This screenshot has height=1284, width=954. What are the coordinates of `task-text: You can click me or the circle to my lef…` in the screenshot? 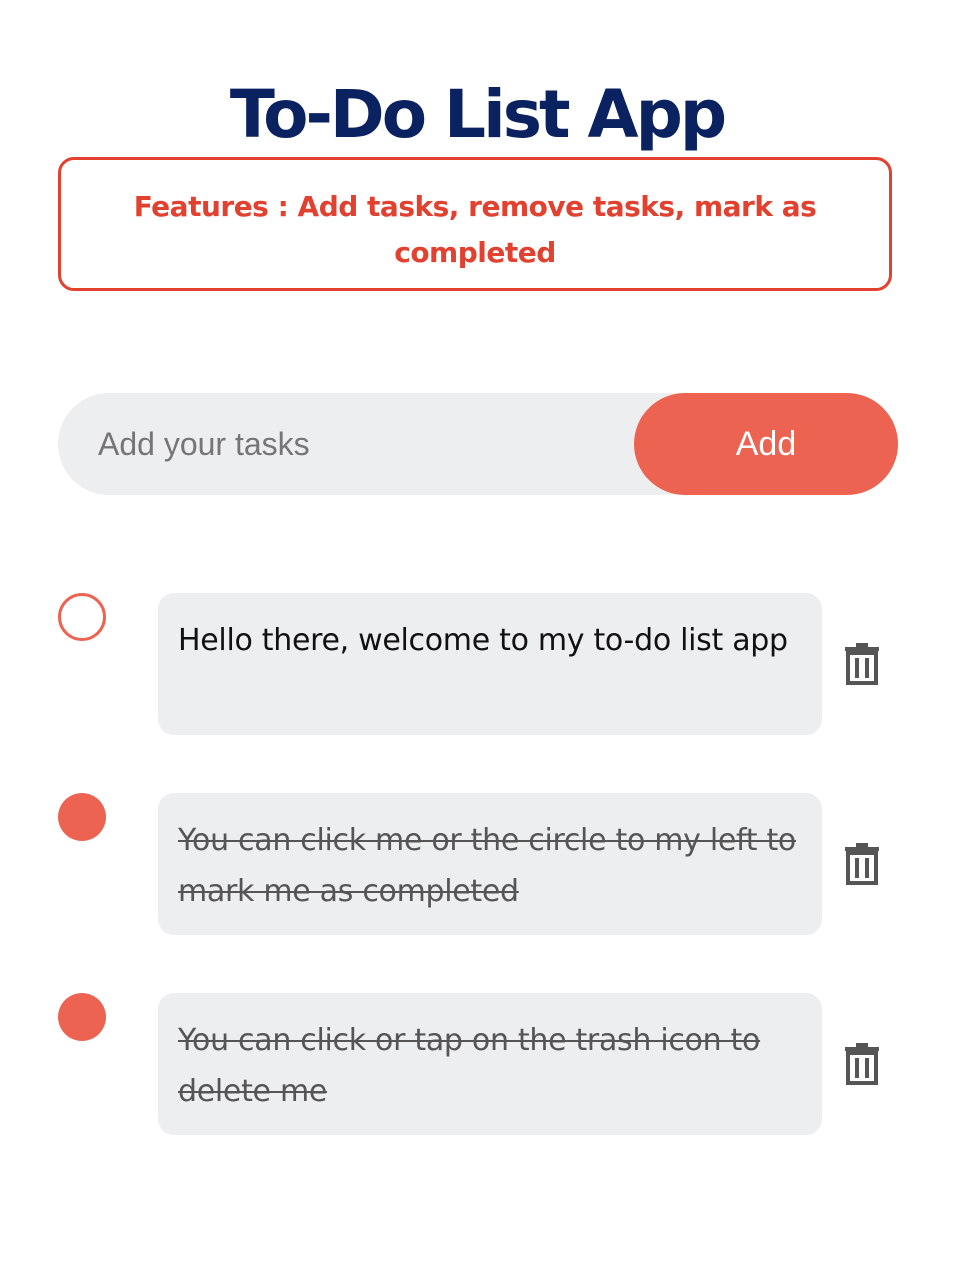 It's located at (490, 864).